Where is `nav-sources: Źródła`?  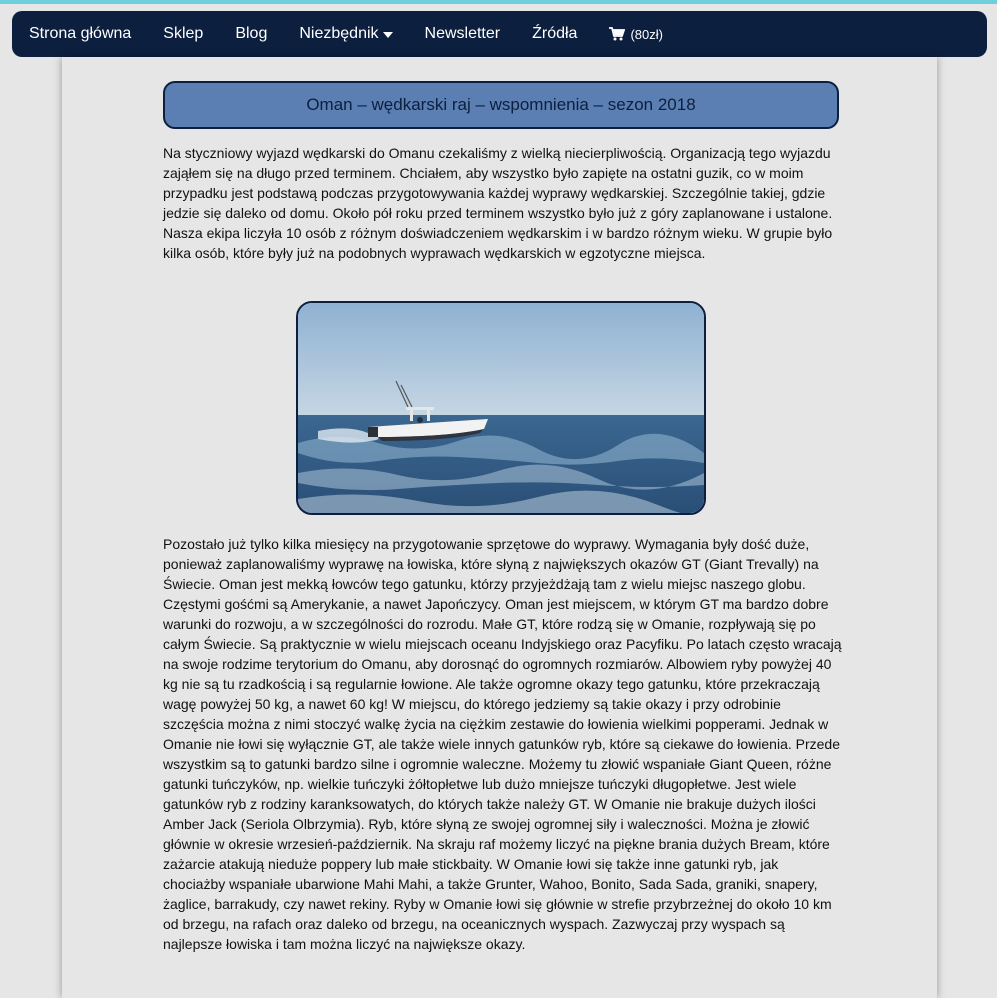 nav-sources: Źródła is located at coordinates (554, 34).